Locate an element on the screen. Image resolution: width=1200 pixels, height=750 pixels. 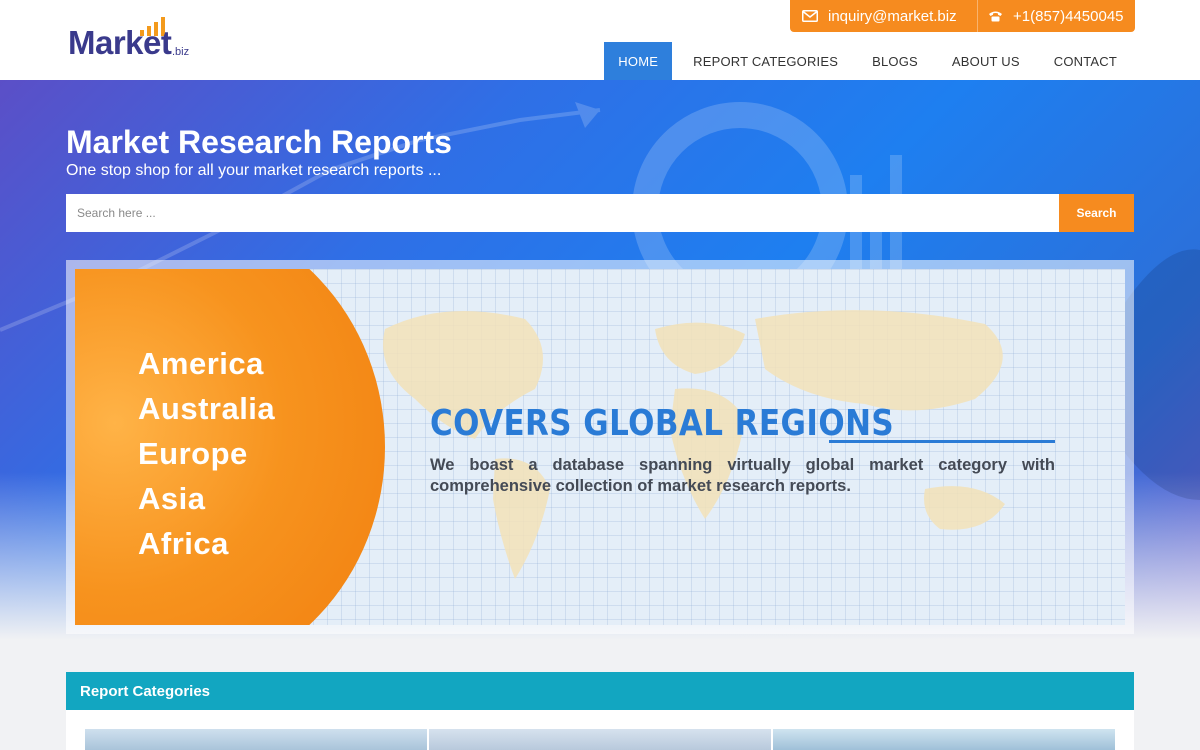
regions-list: America Australia Europe Asia Africa is located at coordinates (206, 453).